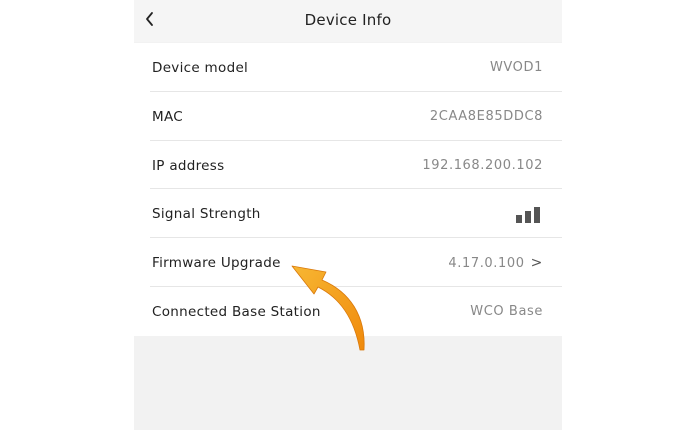  I want to click on page-title: Device Info, so click(348, 20).